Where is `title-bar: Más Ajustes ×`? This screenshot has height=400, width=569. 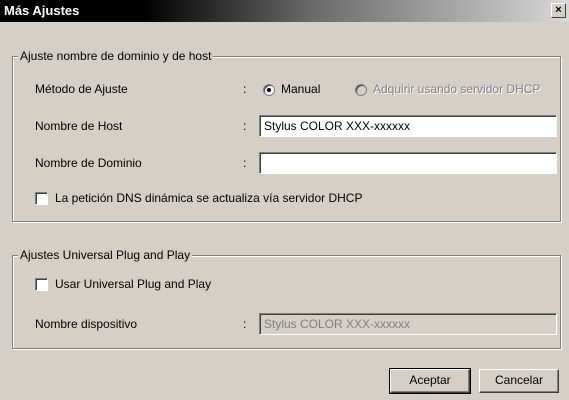
title-bar: Más Ajustes × is located at coordinates (284, 11).